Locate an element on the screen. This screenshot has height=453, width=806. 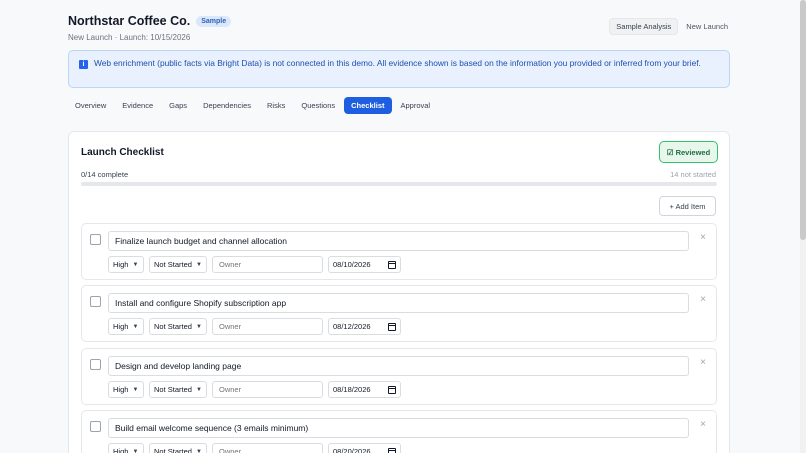
due-date-value: 08/10/2026 is located at coordinates (352, 264).